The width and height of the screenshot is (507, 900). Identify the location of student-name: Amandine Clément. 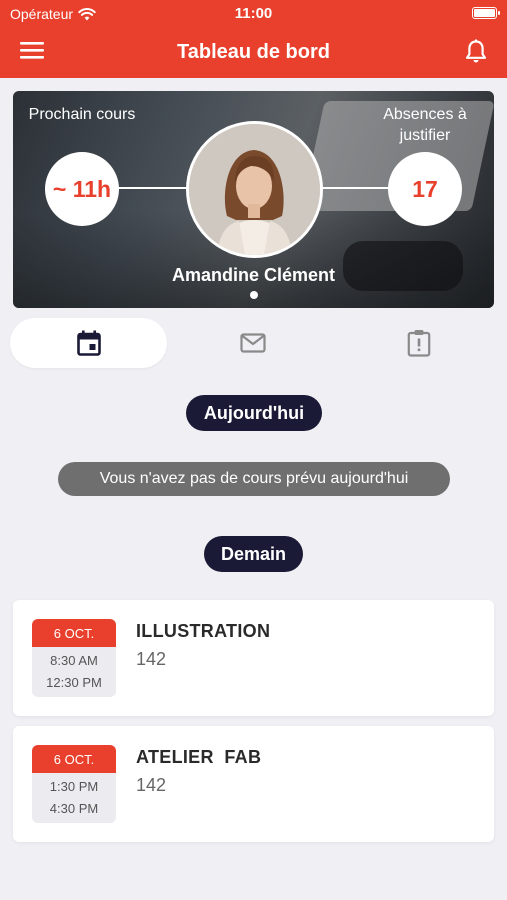
(253, 275).